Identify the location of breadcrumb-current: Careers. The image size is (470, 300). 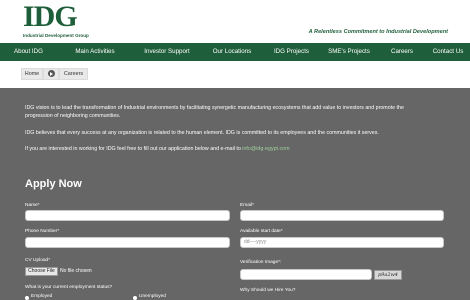
(73, 74).